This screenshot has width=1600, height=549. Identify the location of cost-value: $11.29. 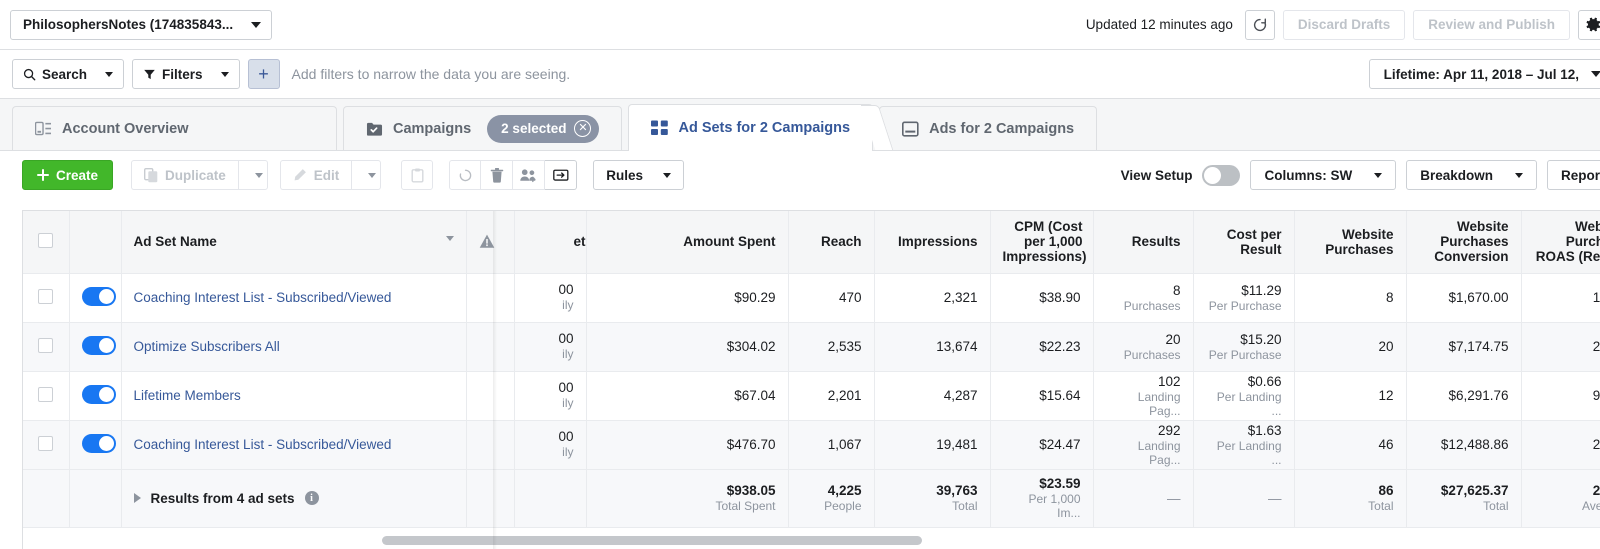
(1261, 290).